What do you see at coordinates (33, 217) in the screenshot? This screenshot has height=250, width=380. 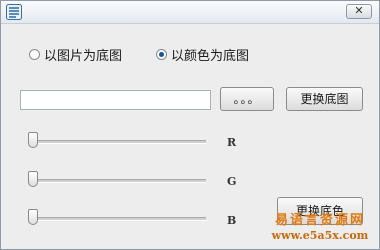 I see `slider-b-thumb` at bounding box center [33, 217].